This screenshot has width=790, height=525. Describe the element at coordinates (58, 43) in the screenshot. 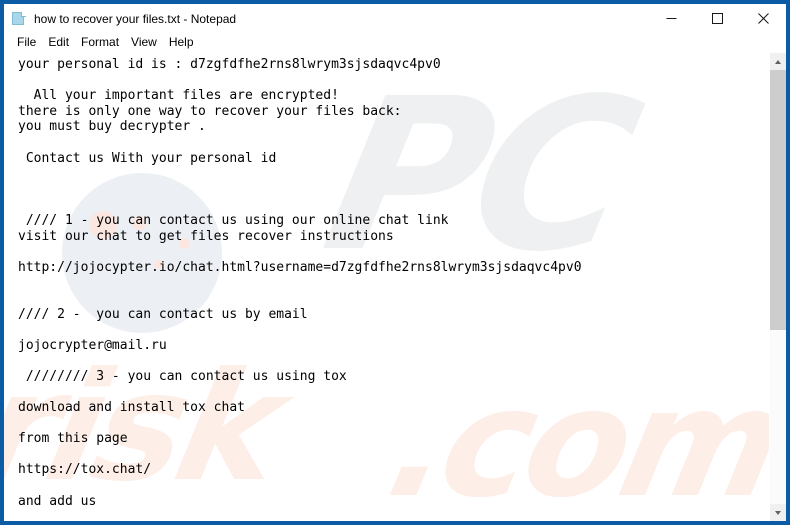

I see `menu-item-edit: Edit` at that location.